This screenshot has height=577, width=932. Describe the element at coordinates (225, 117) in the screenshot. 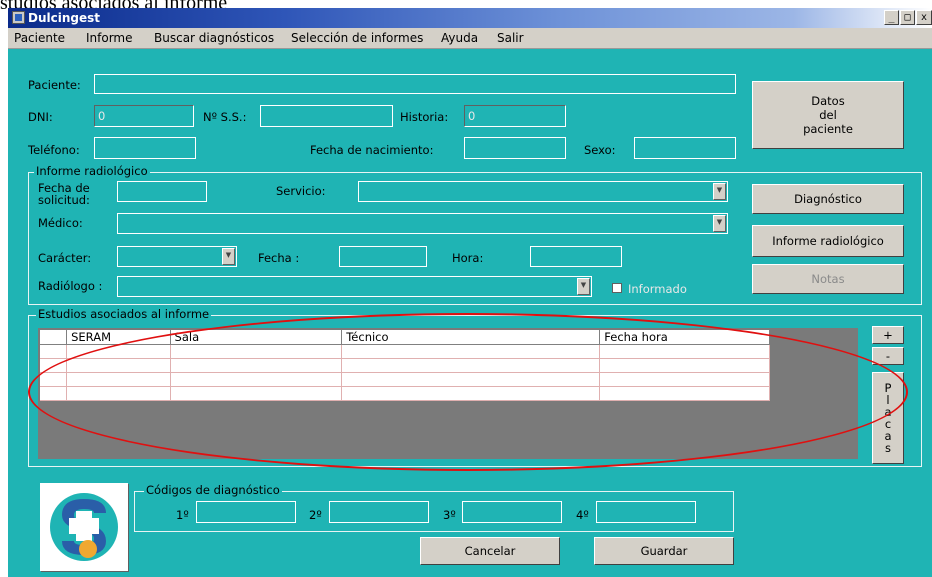

I see `nss-label: Nº S.S.:` at that location.